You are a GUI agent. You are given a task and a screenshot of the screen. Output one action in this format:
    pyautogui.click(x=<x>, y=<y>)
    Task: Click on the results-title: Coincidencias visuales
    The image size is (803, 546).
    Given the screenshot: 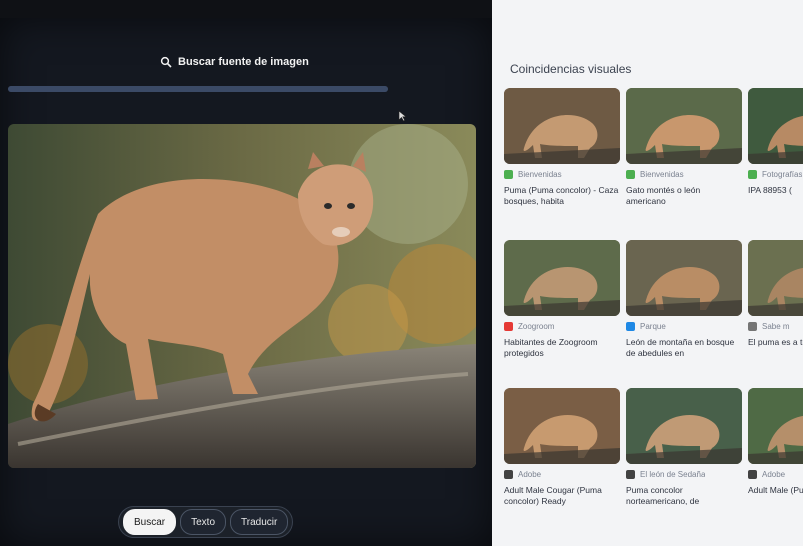 What is the action you would take?
    pyautogui.click(x=571, y=69)
    